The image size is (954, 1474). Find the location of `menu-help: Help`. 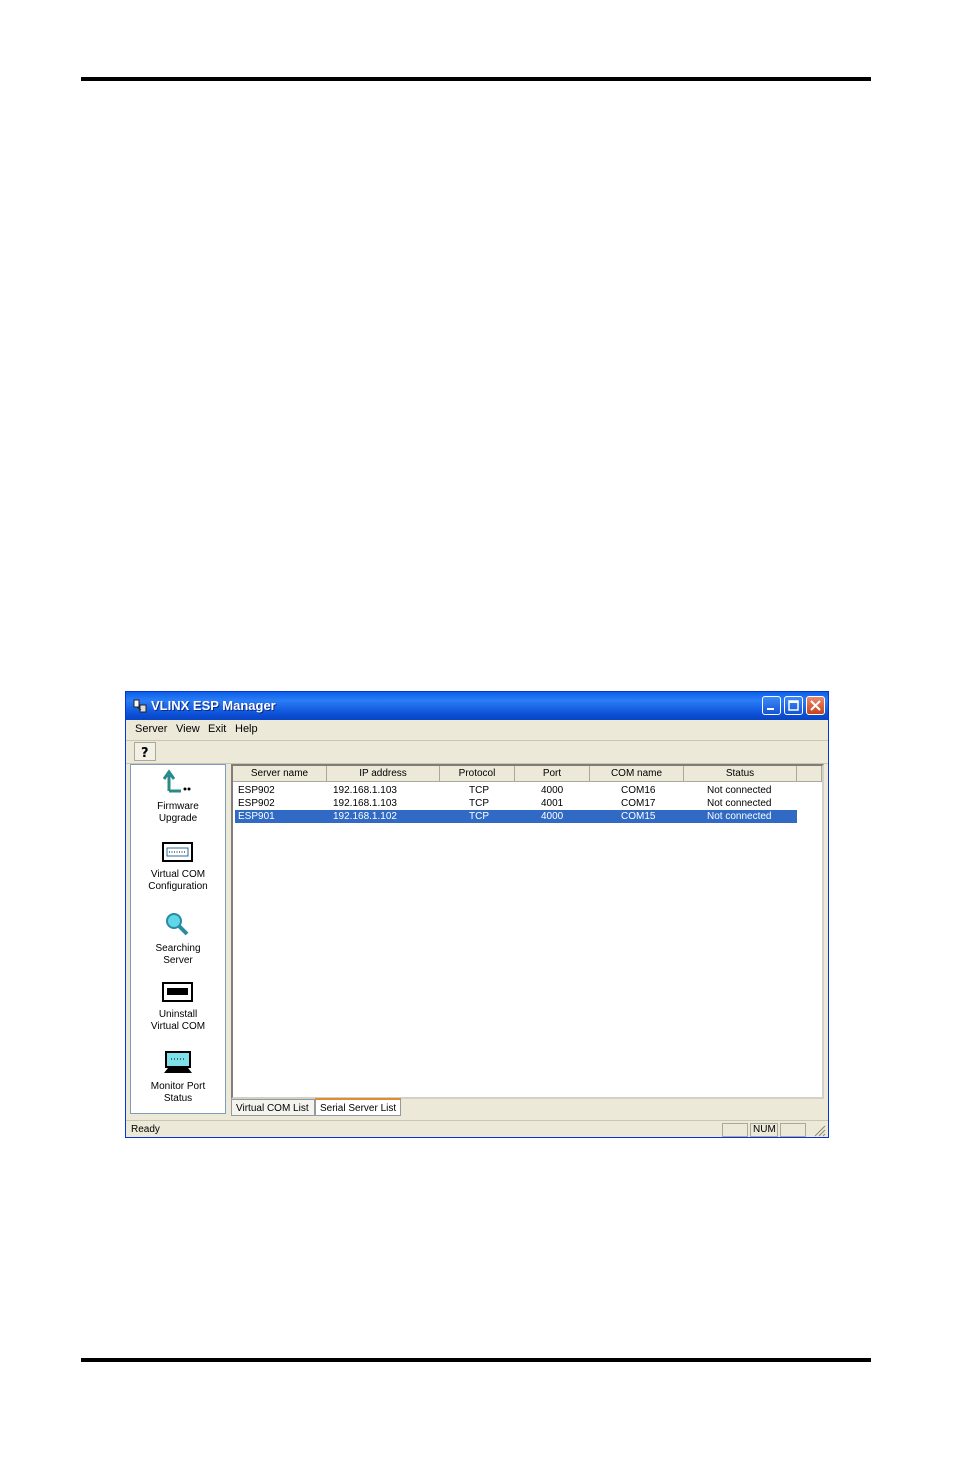

menu-help: Help is located at coordinates (246, 729).